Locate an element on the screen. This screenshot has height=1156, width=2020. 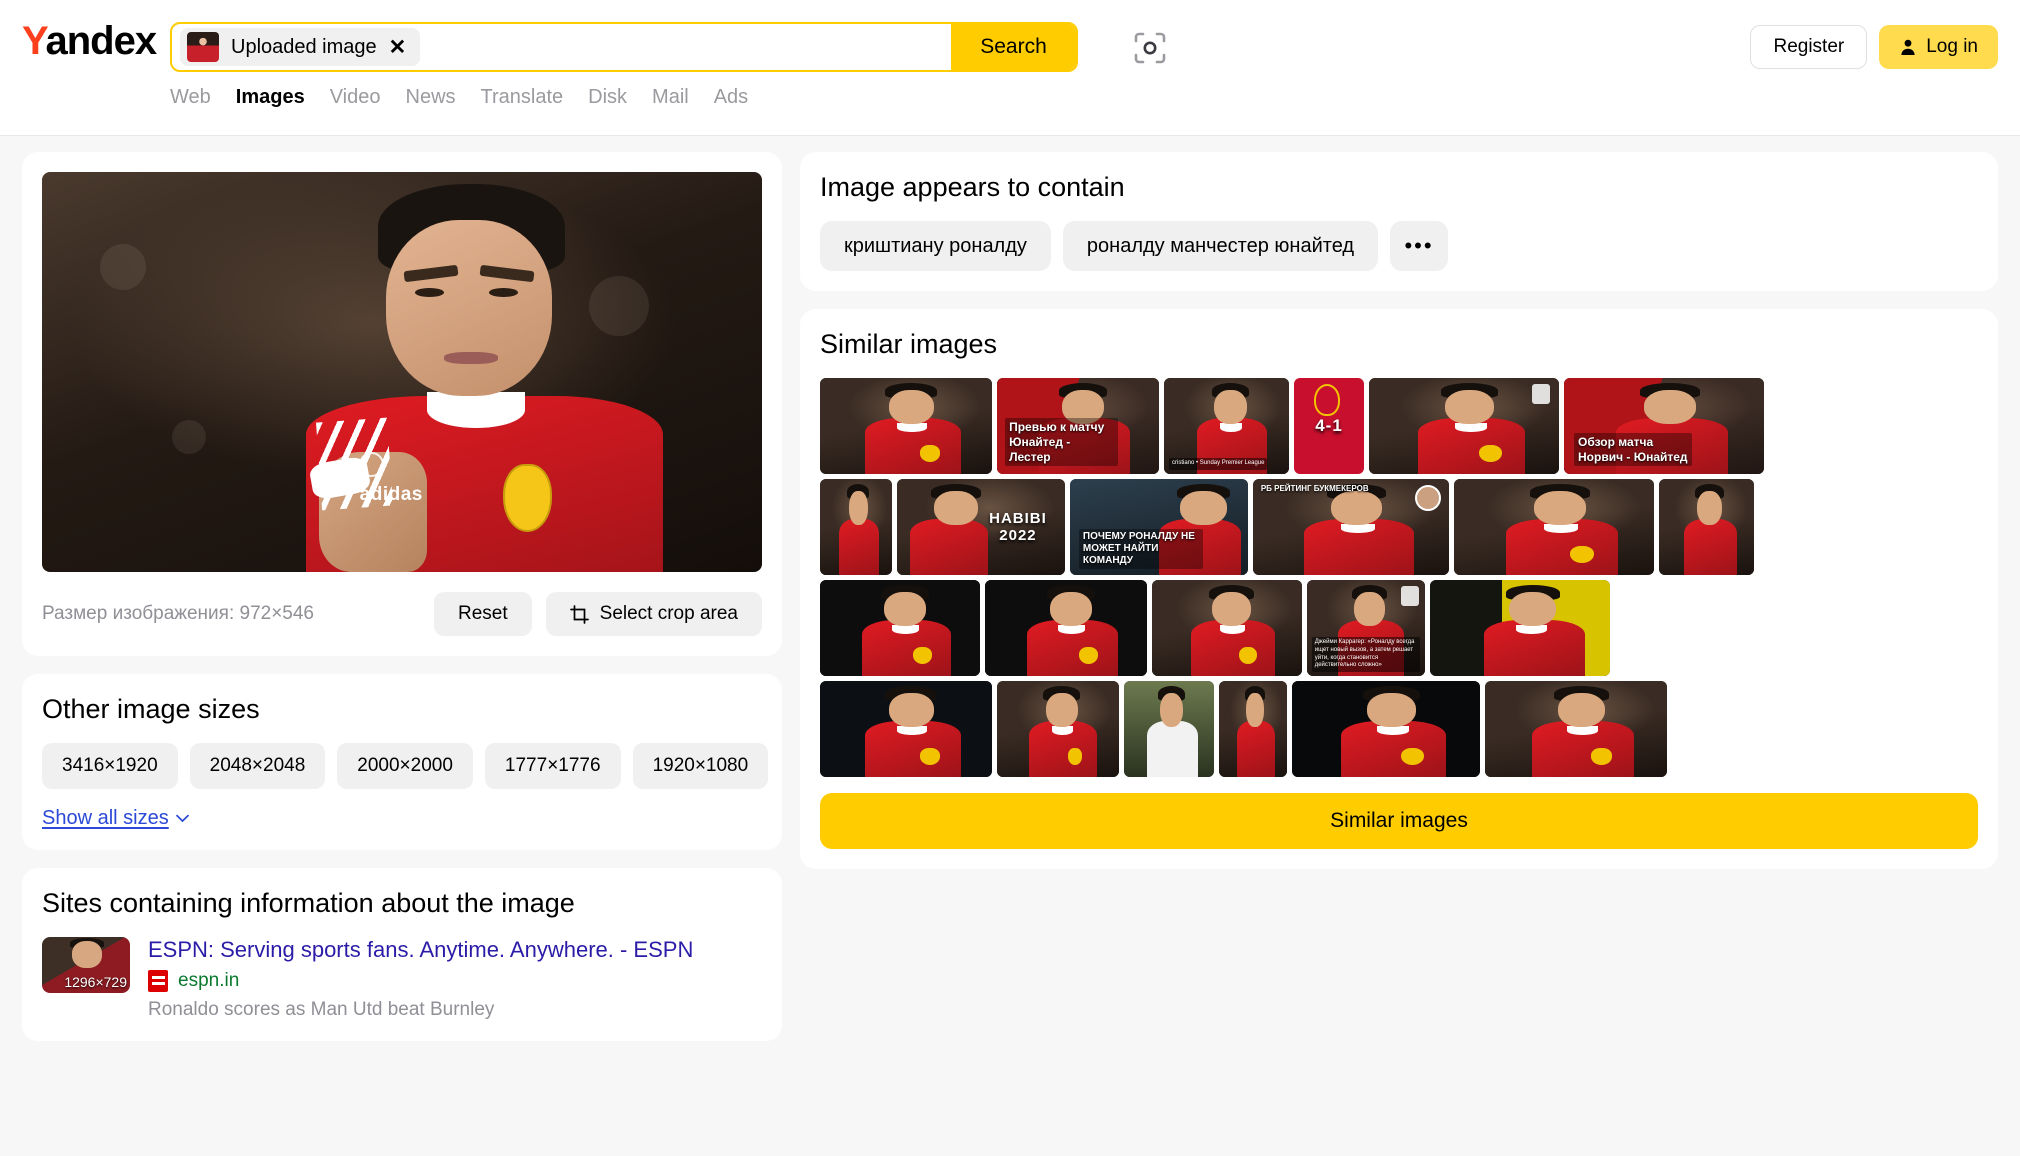
thumb-caption-text: cristiano • Sunday Premier League is located at coordinates (1218, 464).